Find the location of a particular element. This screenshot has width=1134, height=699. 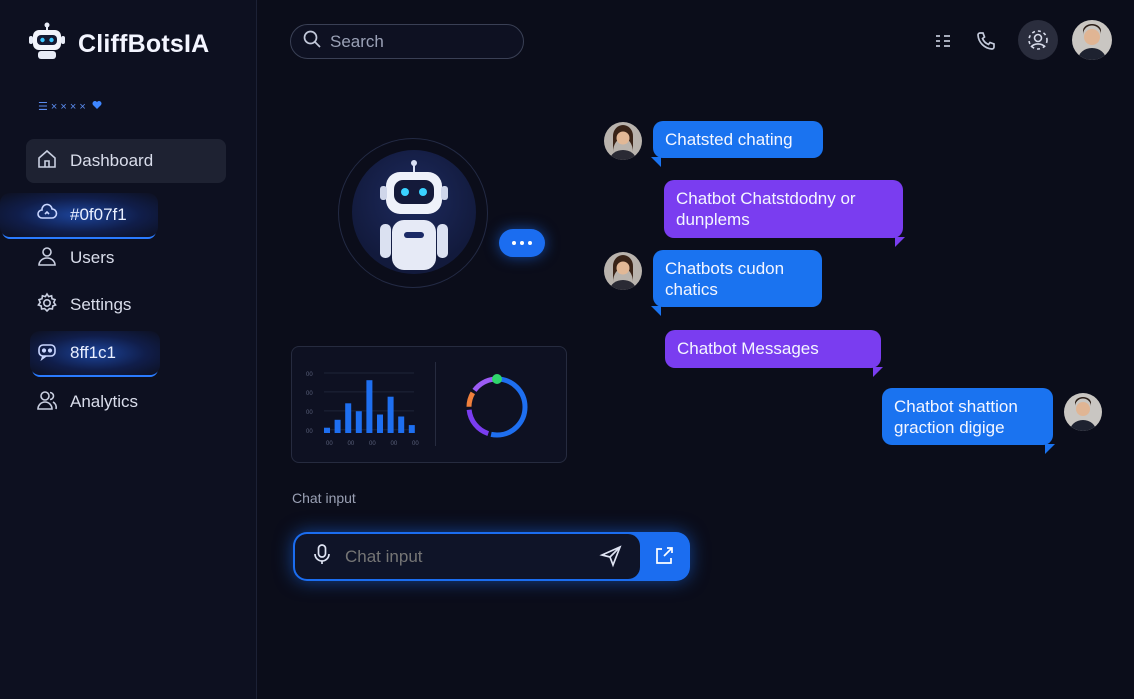

chat-bot-icon is located at coordinates (47, 353).